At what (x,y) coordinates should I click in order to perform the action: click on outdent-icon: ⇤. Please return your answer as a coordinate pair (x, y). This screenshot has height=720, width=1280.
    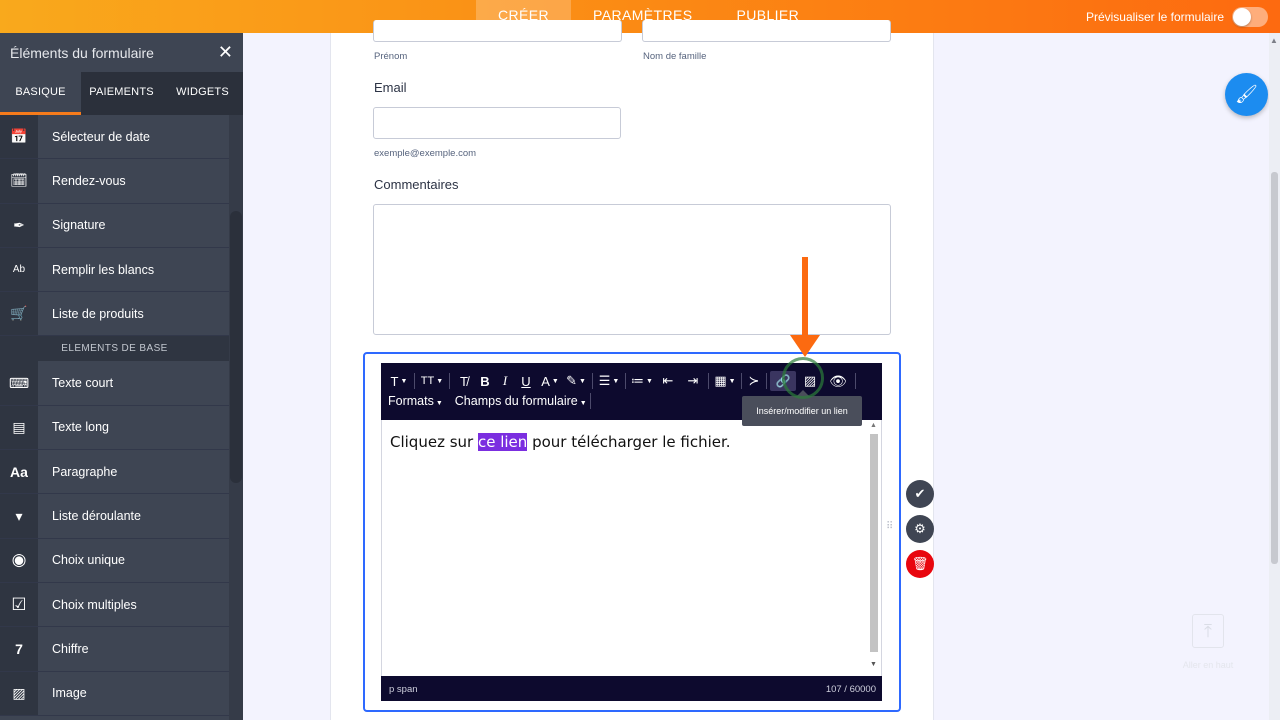
    Looking at the image, I should click on (668, 381).